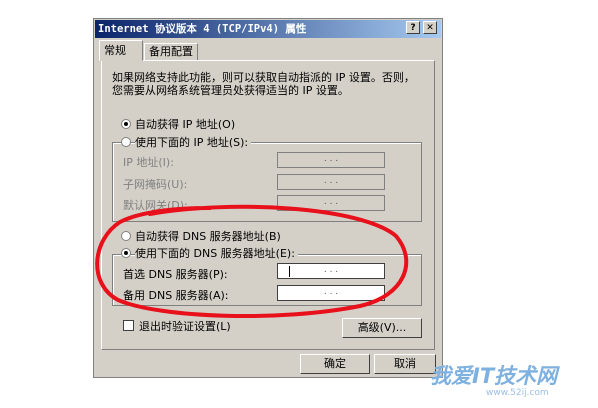 Image resolution: width=598 pixels, height=408 pixels. Describe the element at coordinates (185, 326) in the screenshot. I see `validate-on-exit-label: 退出时验证设置(L)` at that location.